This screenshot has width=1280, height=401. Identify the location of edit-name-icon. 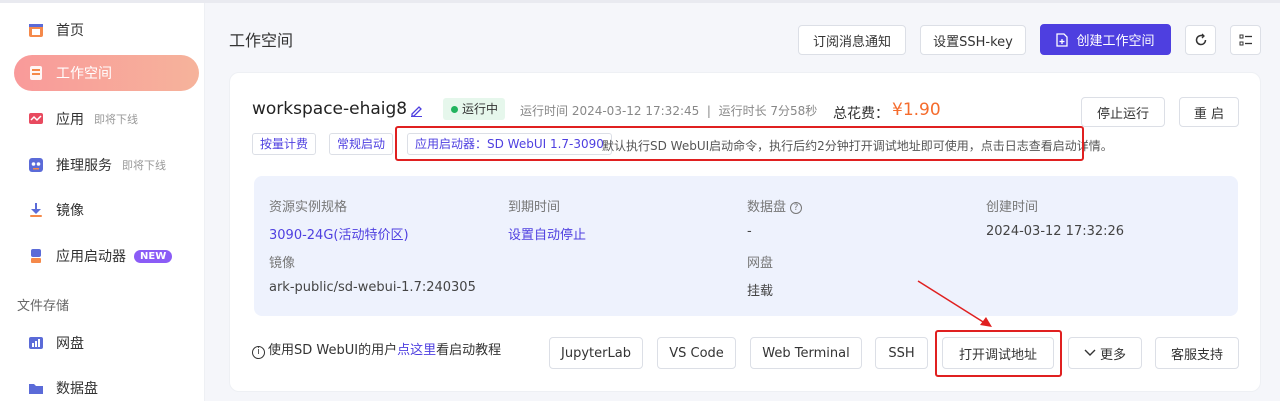
(416, 112).